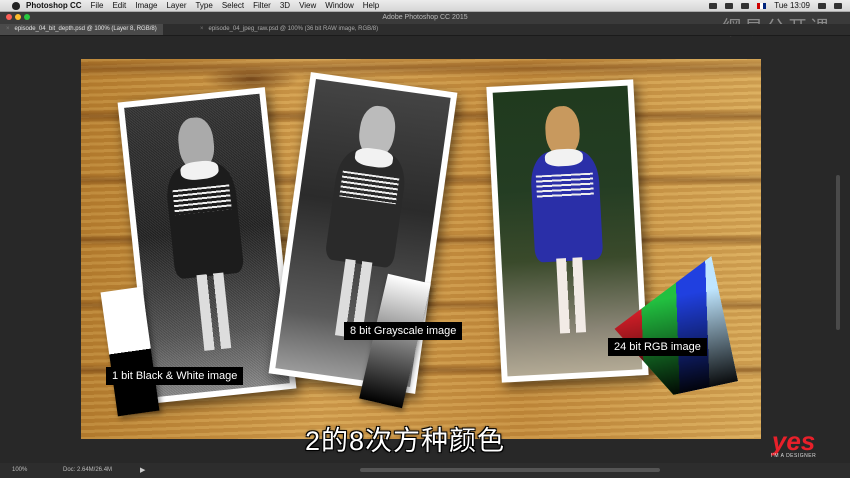 The height and width of the screenshot is (478, 850). What do you see at coordinates (19, 470) in the screenshot?
I see `zoom-level: 100%` at bounding box center [19, 470].